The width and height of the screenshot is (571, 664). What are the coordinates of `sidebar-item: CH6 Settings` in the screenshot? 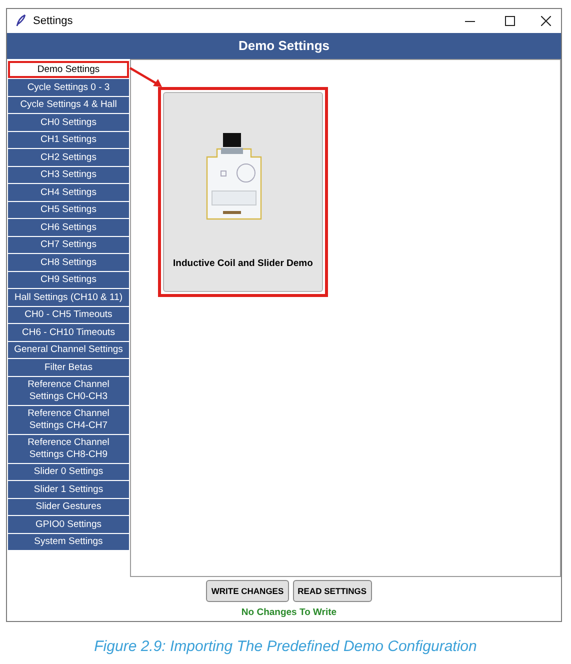 It's located at (68, 227).